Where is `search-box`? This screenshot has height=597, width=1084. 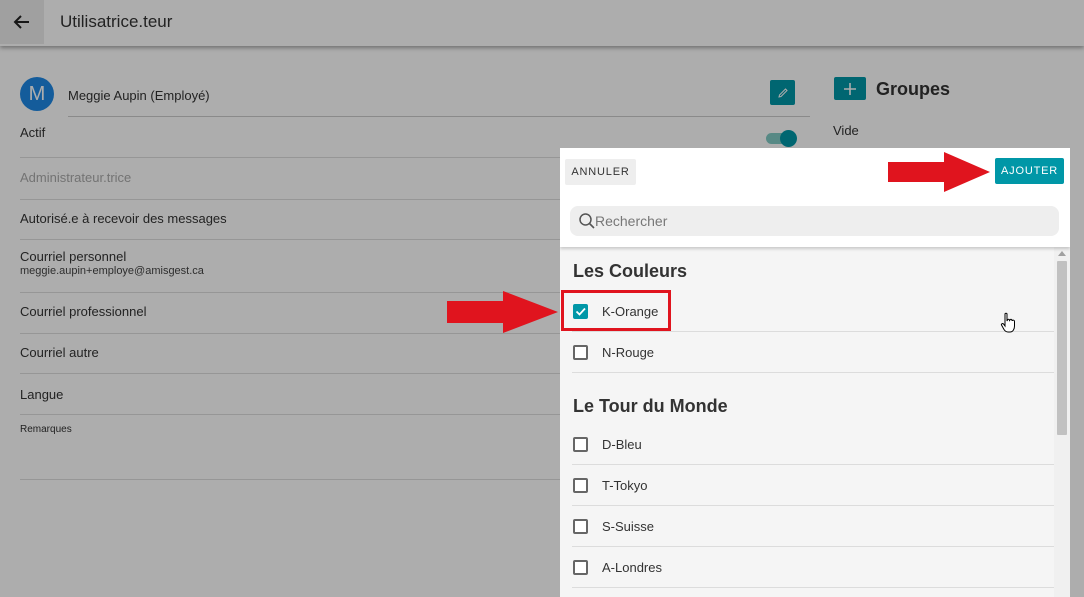 search-box is located at coordinates (814, 221).